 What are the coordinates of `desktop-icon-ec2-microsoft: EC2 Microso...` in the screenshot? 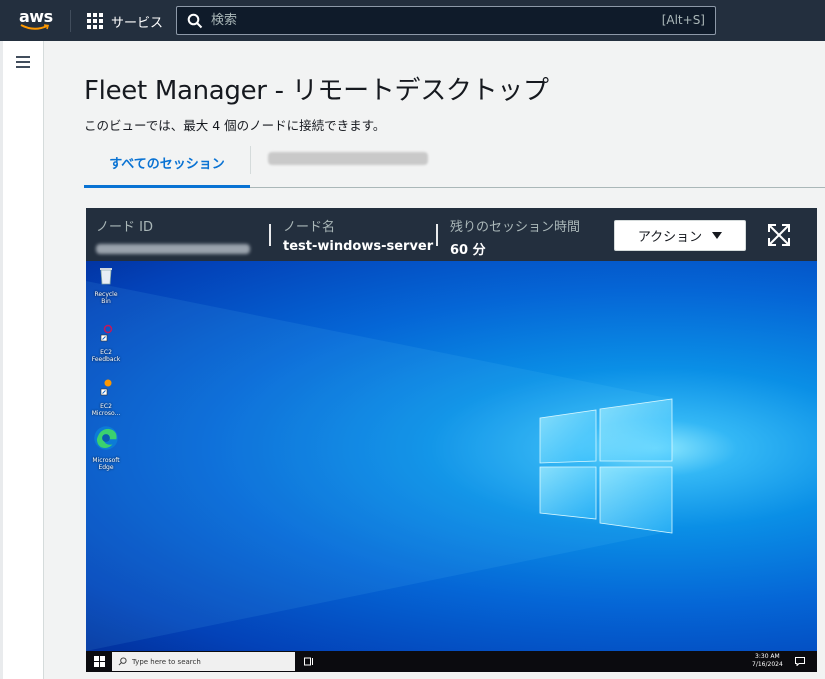 It's located at (106, 397).